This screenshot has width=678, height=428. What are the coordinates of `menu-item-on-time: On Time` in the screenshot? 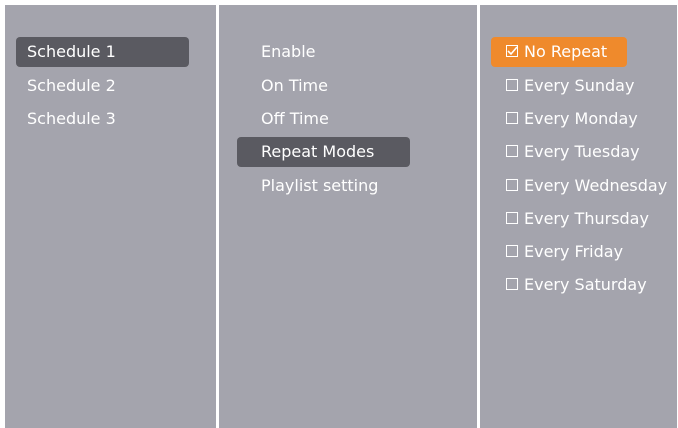 It's located at (323, 86).